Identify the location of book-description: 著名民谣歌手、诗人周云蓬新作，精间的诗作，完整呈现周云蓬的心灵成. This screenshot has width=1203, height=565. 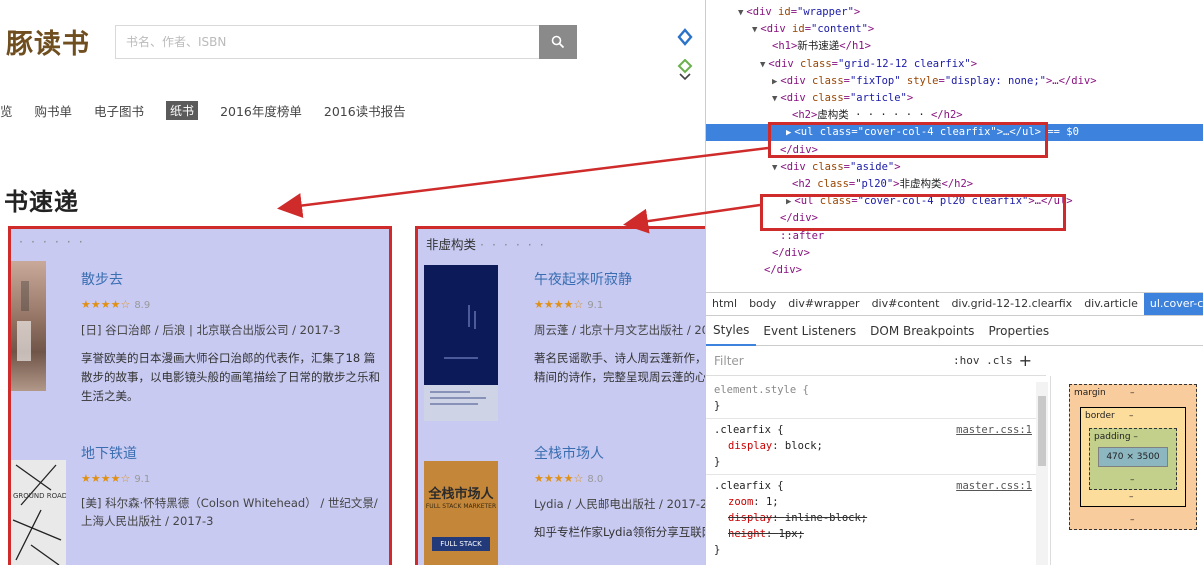
(620, 367).